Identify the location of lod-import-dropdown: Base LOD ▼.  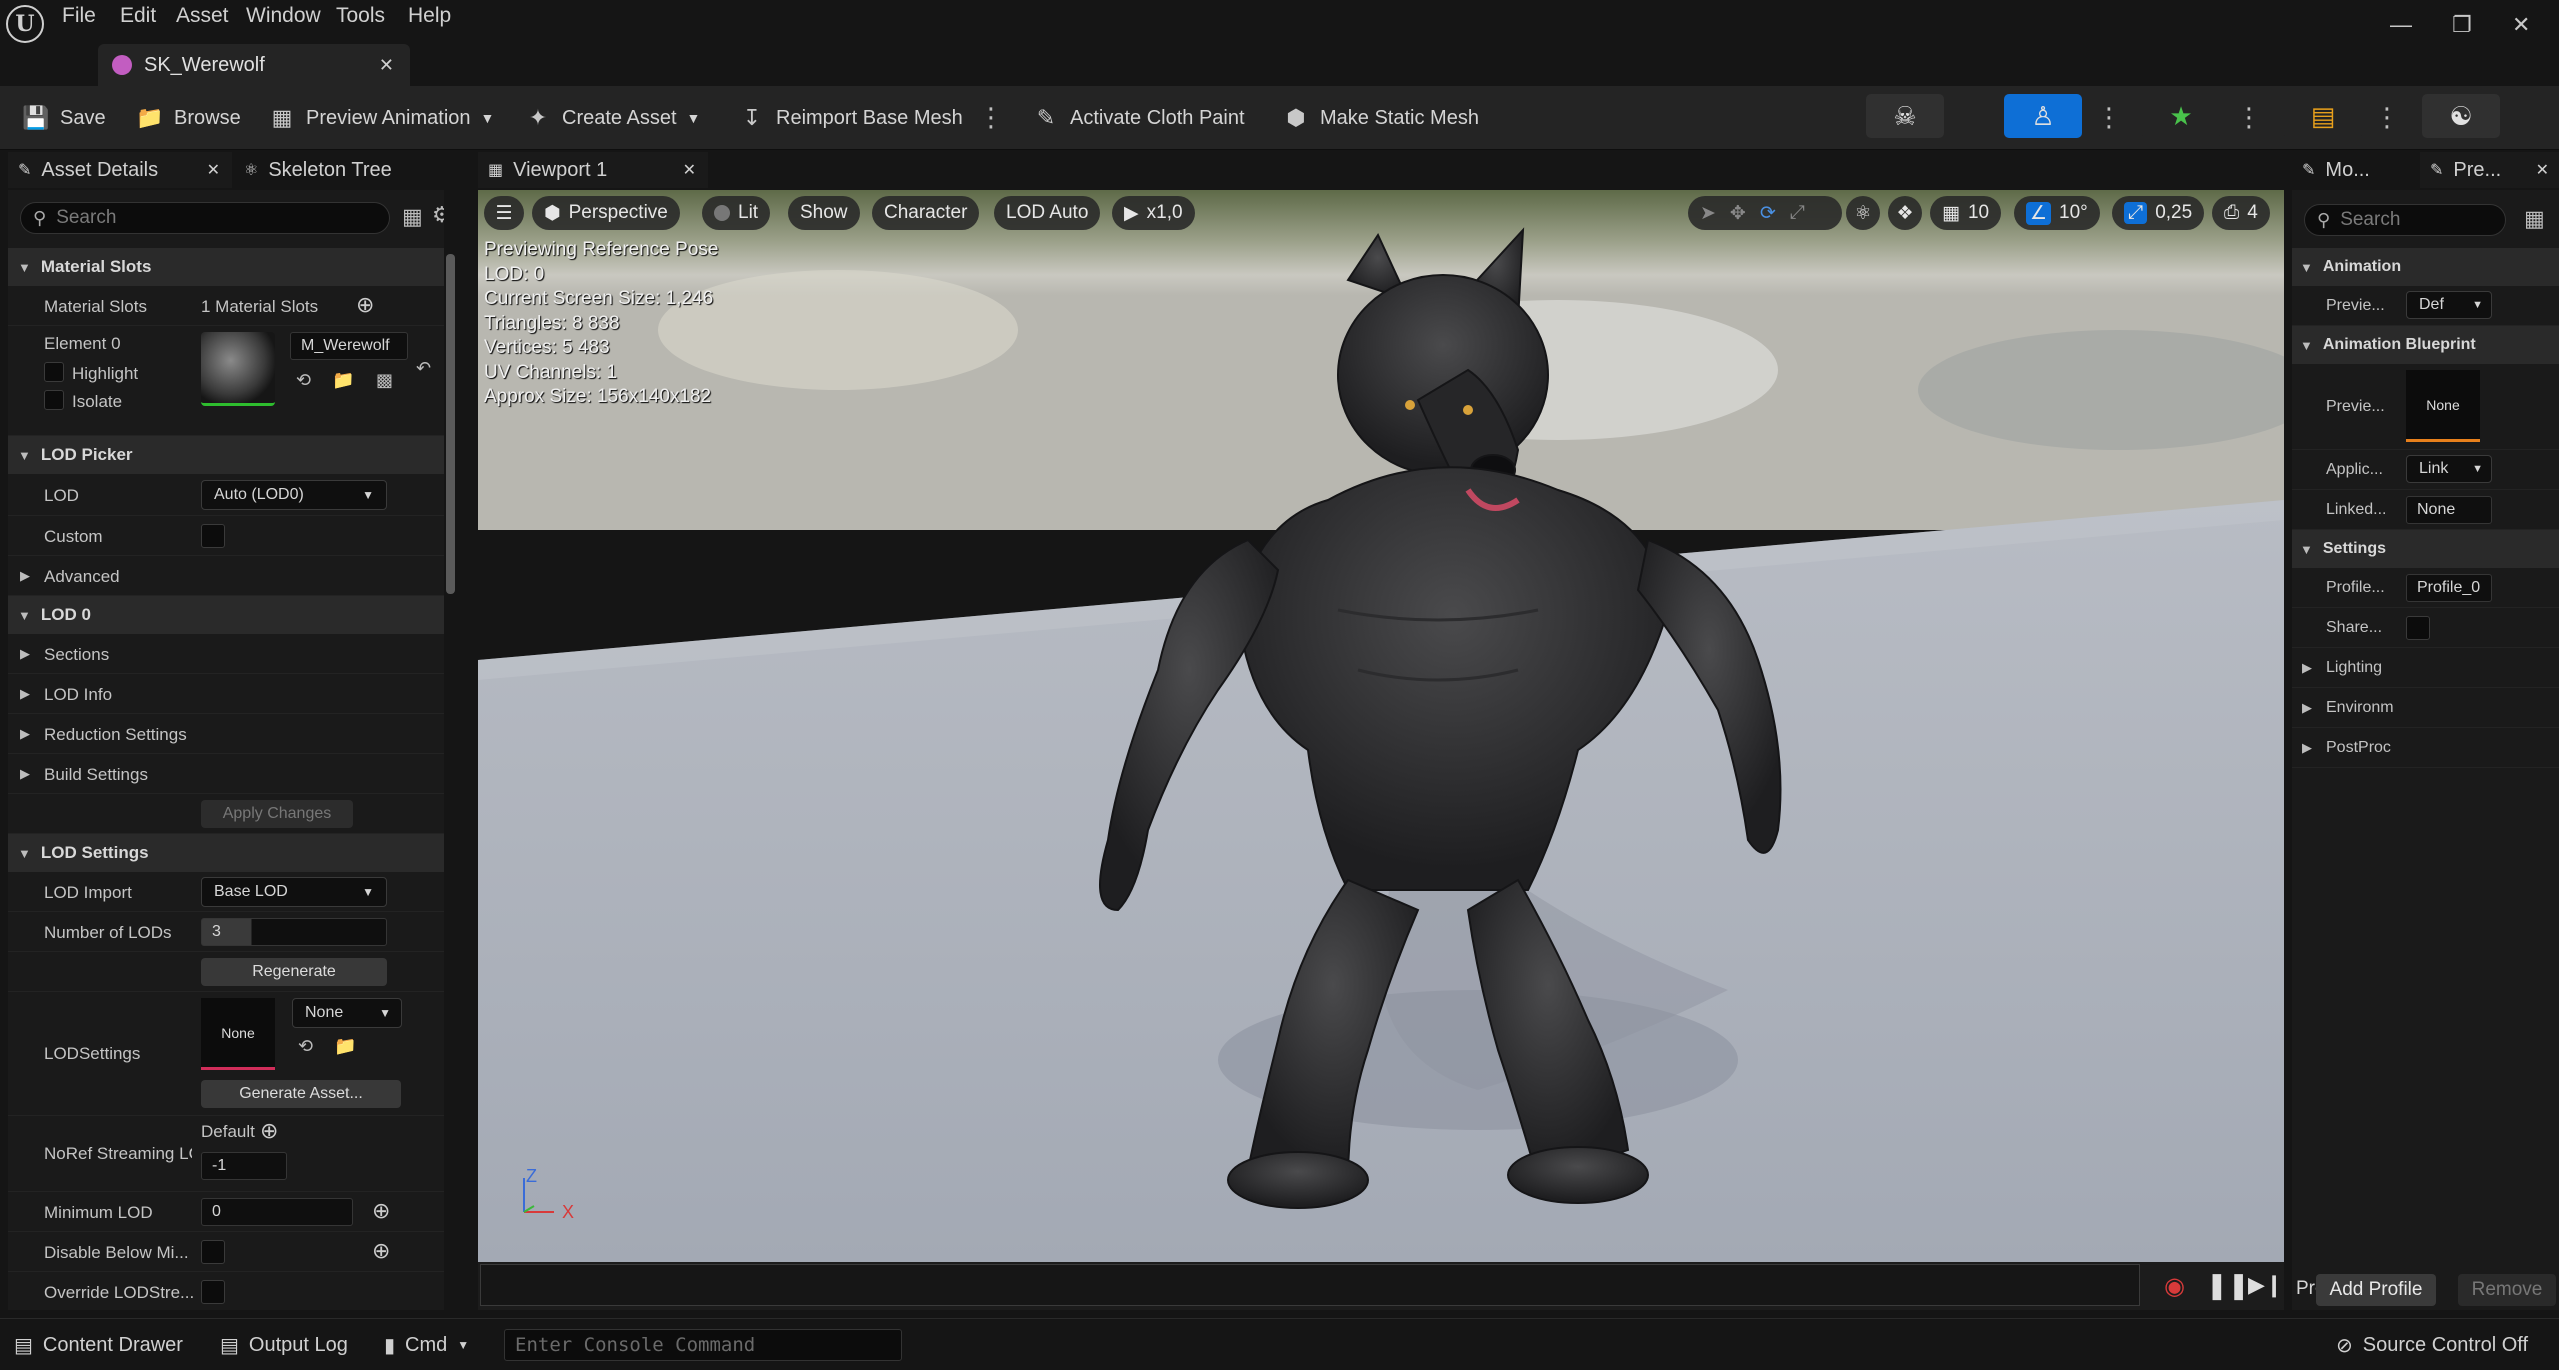
(294, 892).